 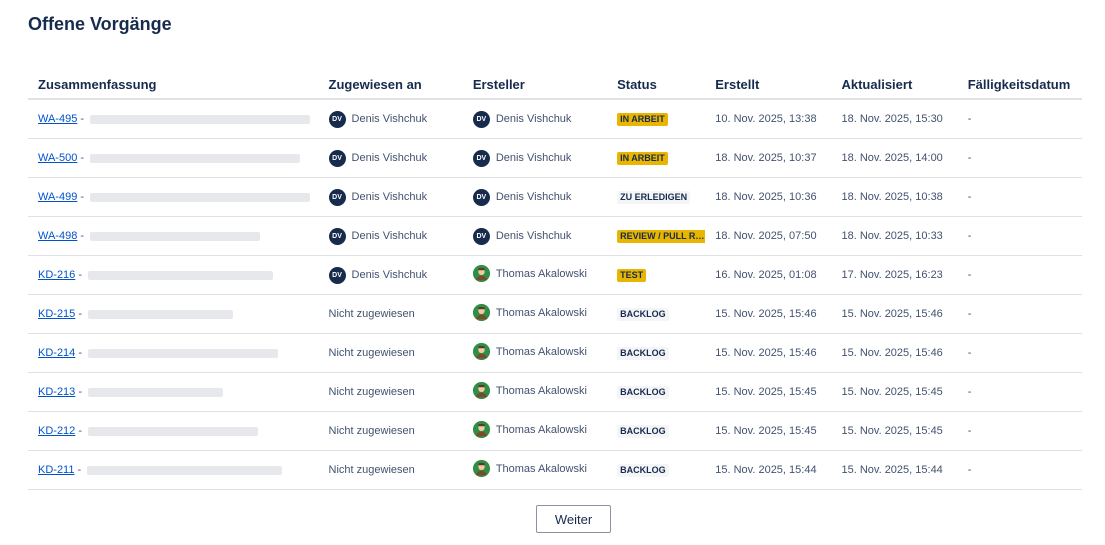 What do you see at coordinates (56, 275) in the screenshot?
I see `issue-key-link: KD-216` at bounding box center [56, 275].